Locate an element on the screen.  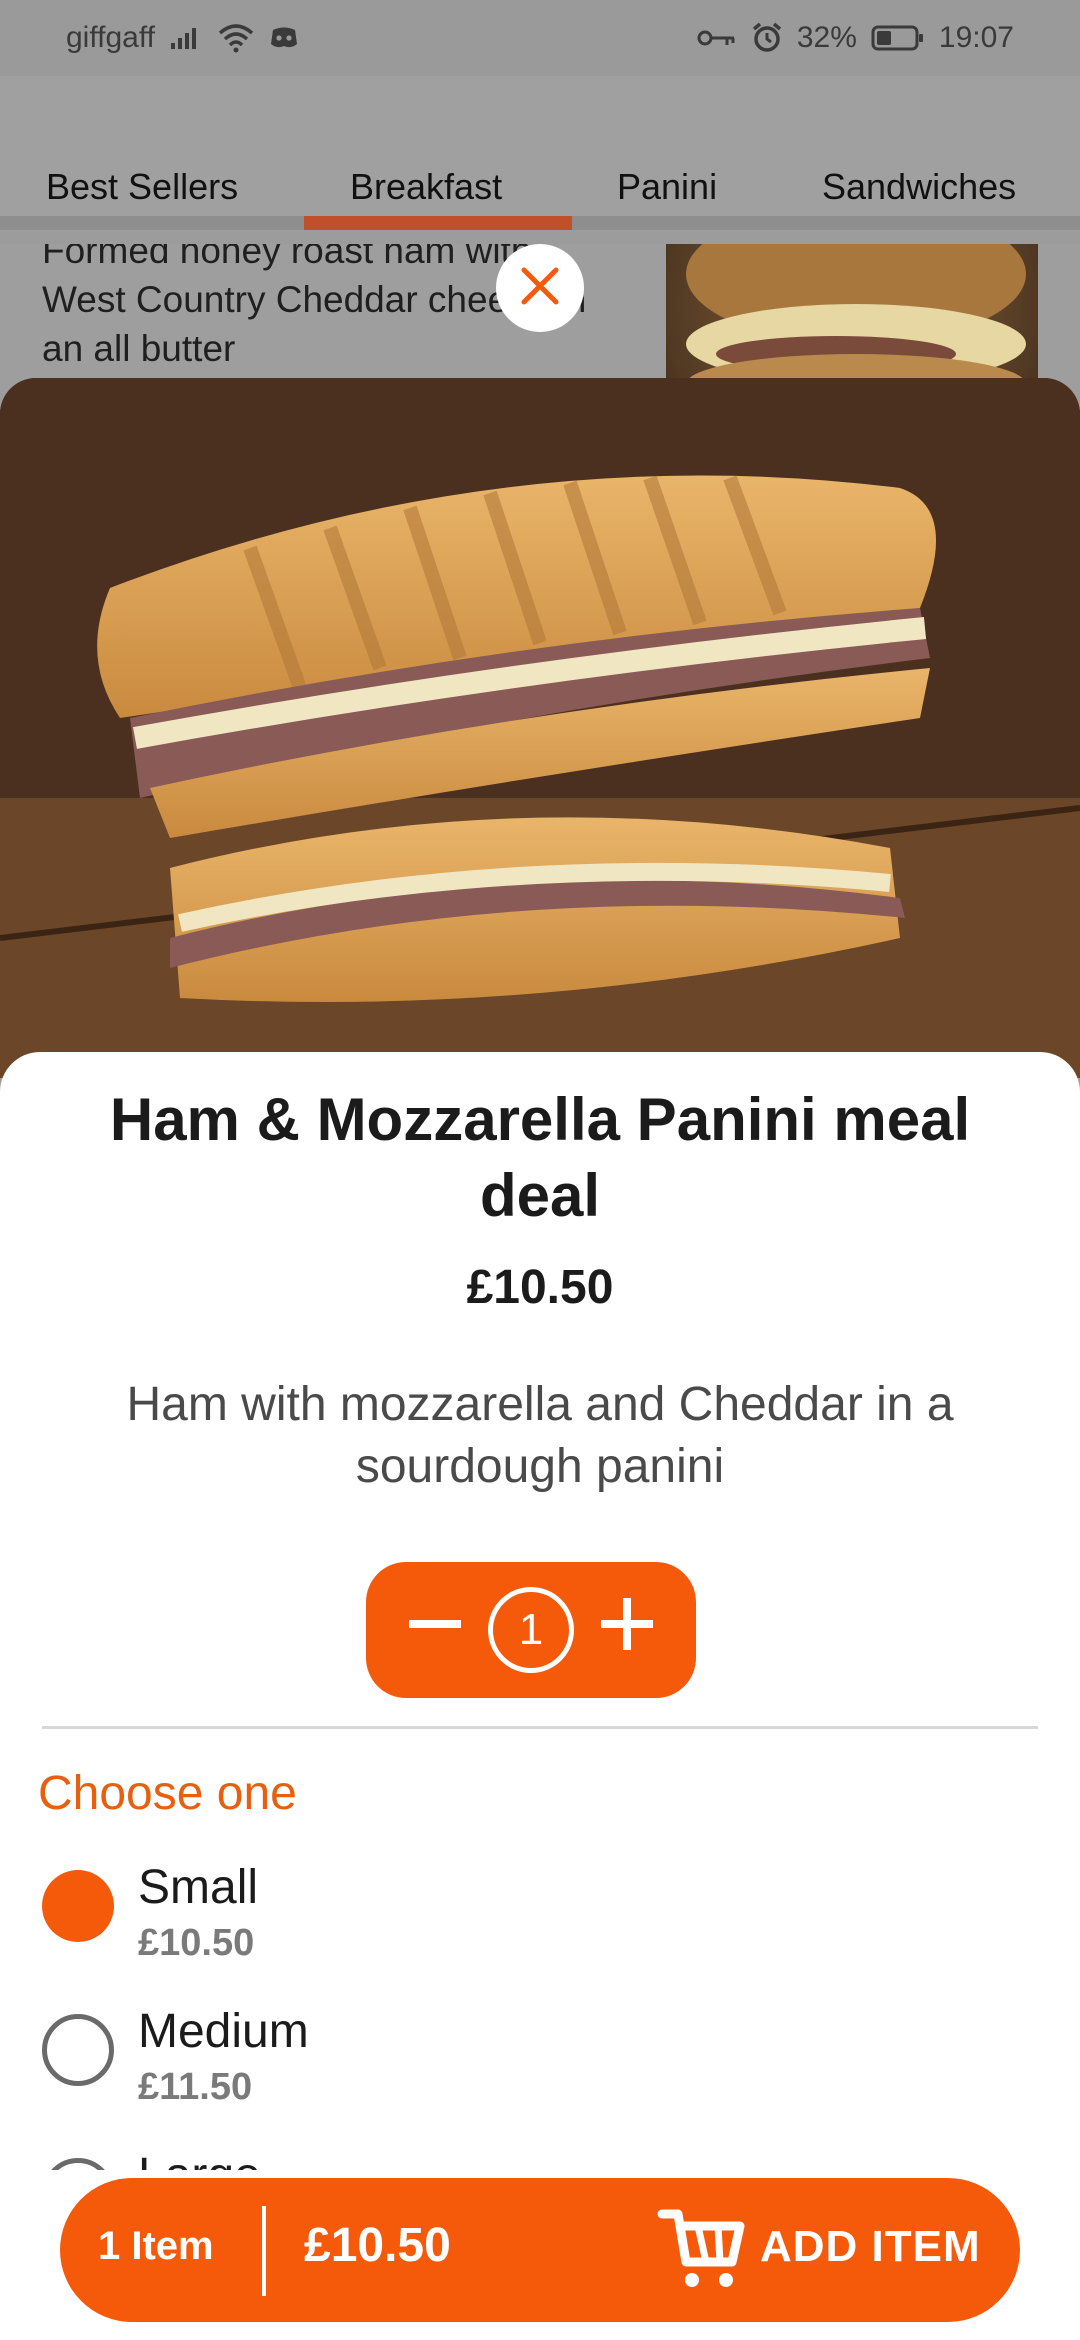
product-price: £10.50 is located at coordinates (540, 1287).